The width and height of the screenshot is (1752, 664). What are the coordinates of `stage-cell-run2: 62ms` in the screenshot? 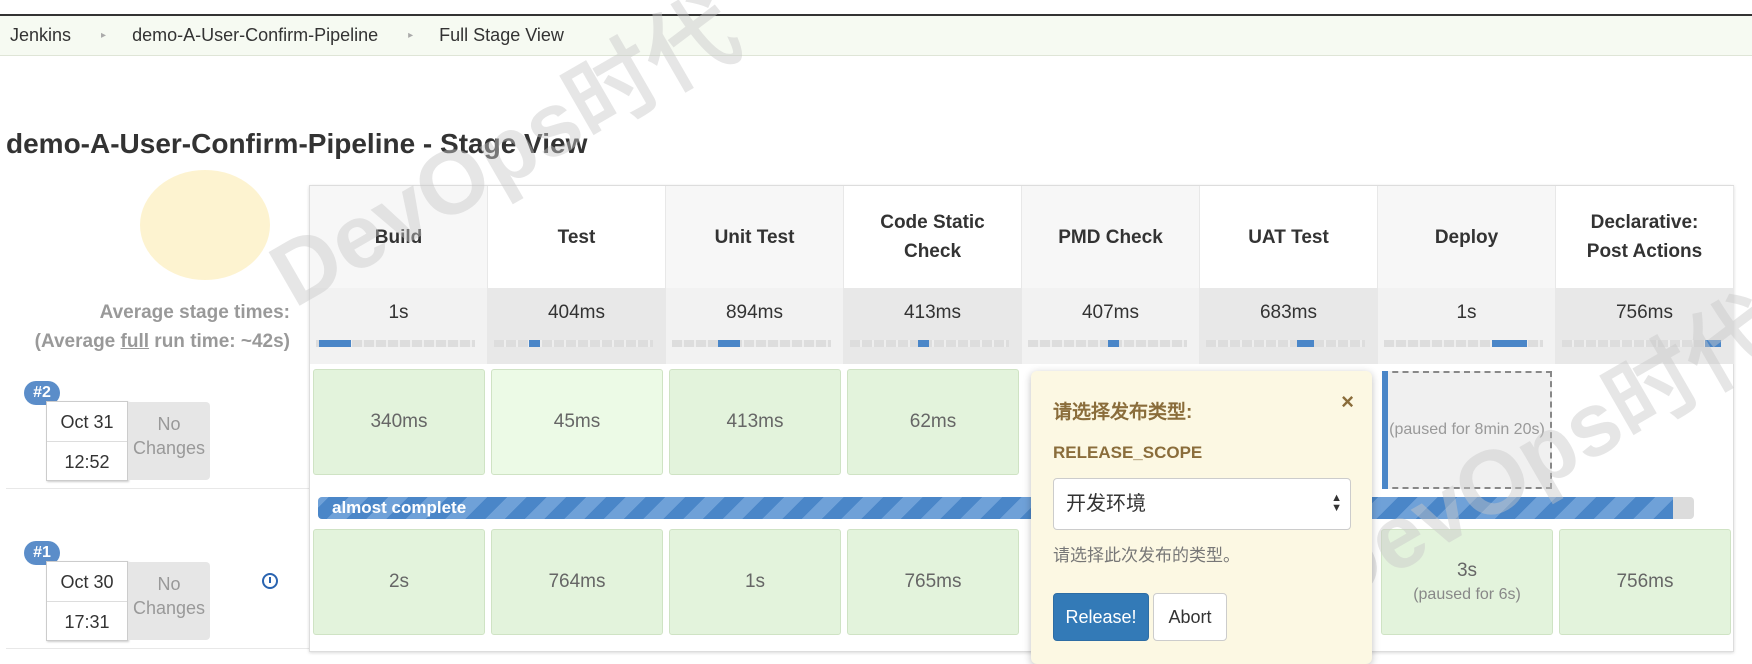 It's located at (933, 422).